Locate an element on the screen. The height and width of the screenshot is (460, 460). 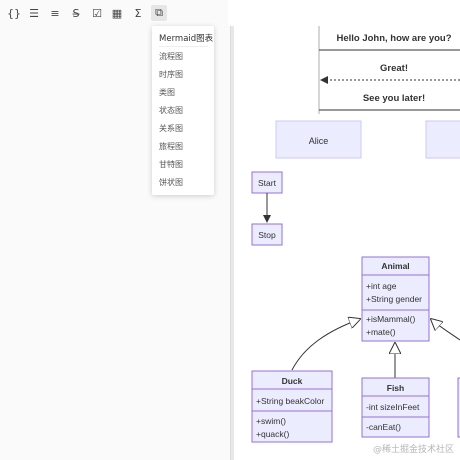
code-block-button: {} is located at coordinates (14, 13).